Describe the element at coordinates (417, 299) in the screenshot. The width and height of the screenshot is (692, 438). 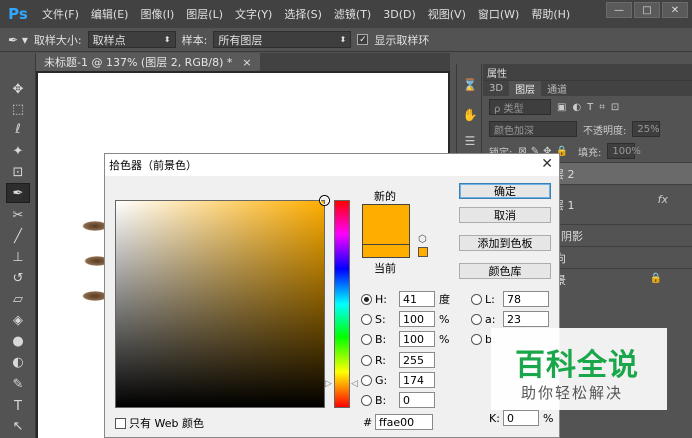
I see `hue-input: 41` at that location.